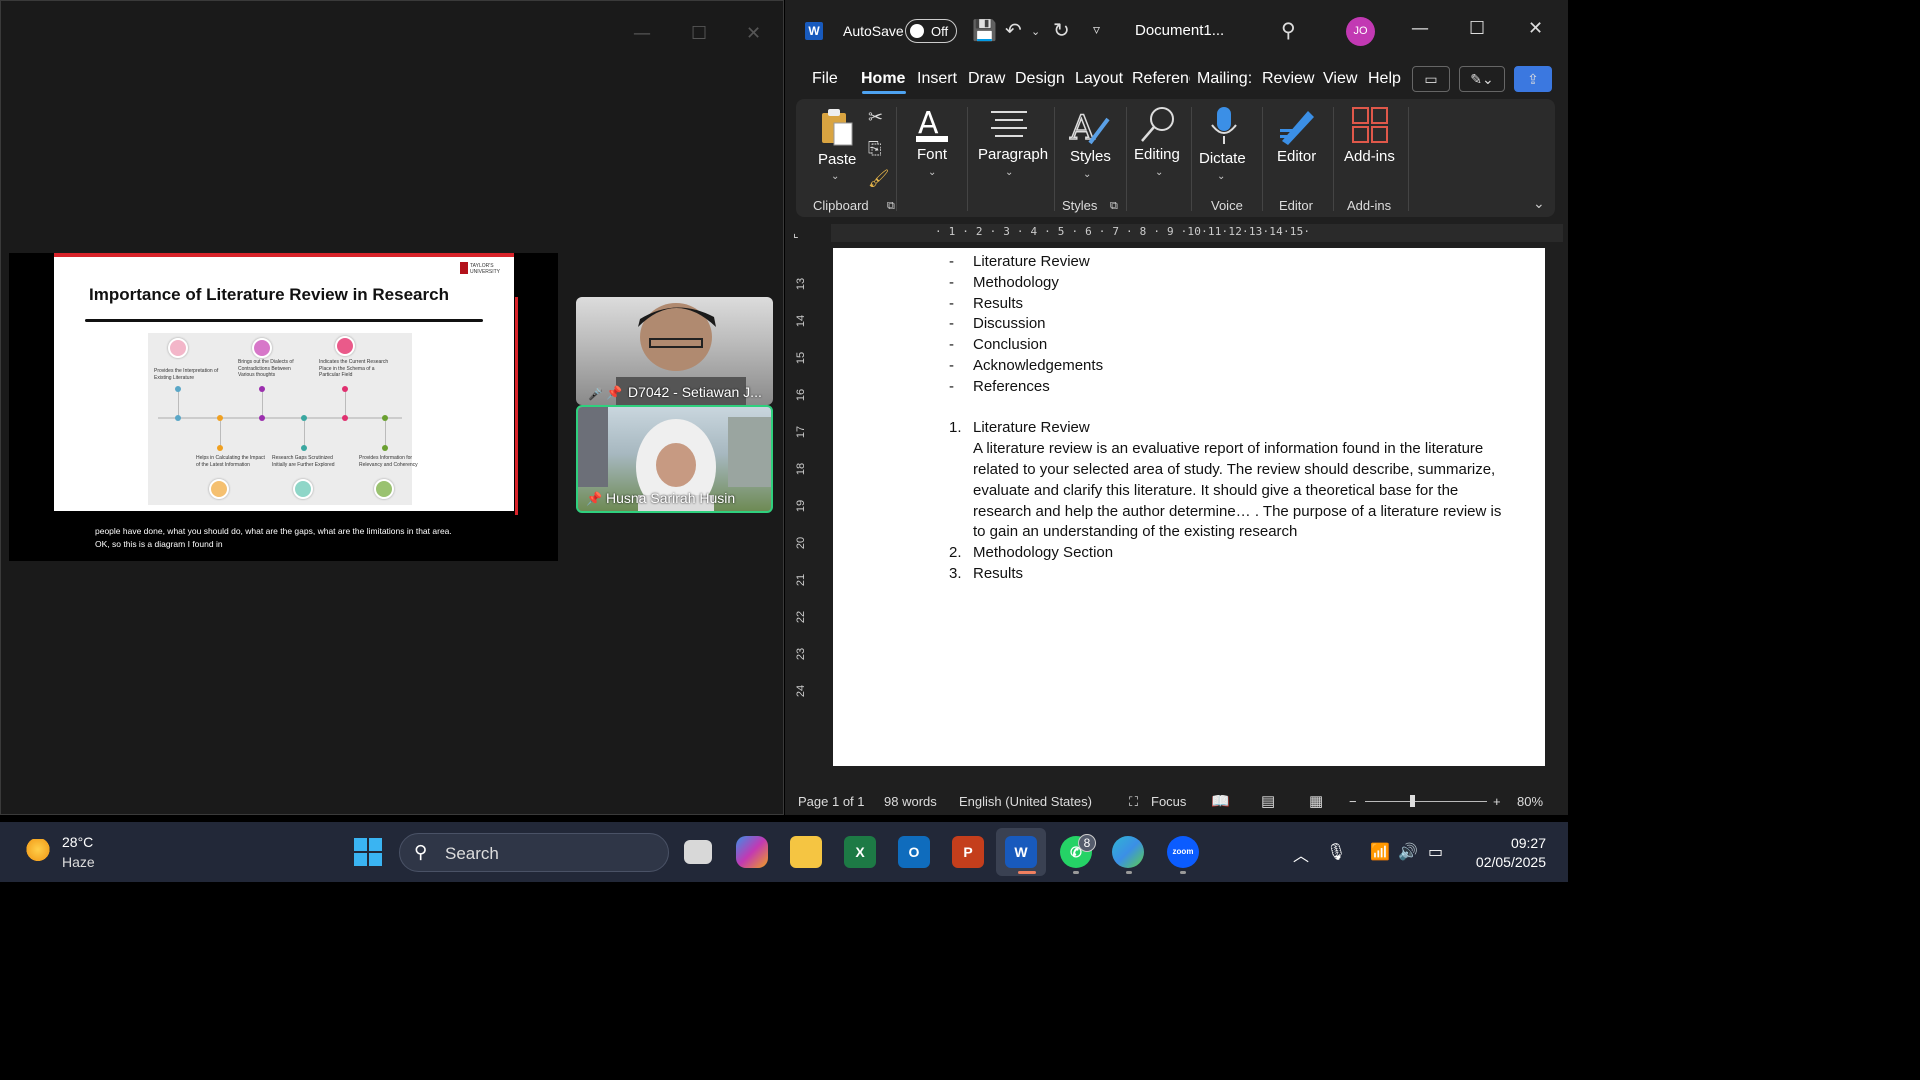 Image resolution: width=1920 pixels, height=1080 pixels. What do you see at coordinates (1268, 801) in the screenshot?
I see `print-layout-icon: ▤` at bounding box center [1268, 801].